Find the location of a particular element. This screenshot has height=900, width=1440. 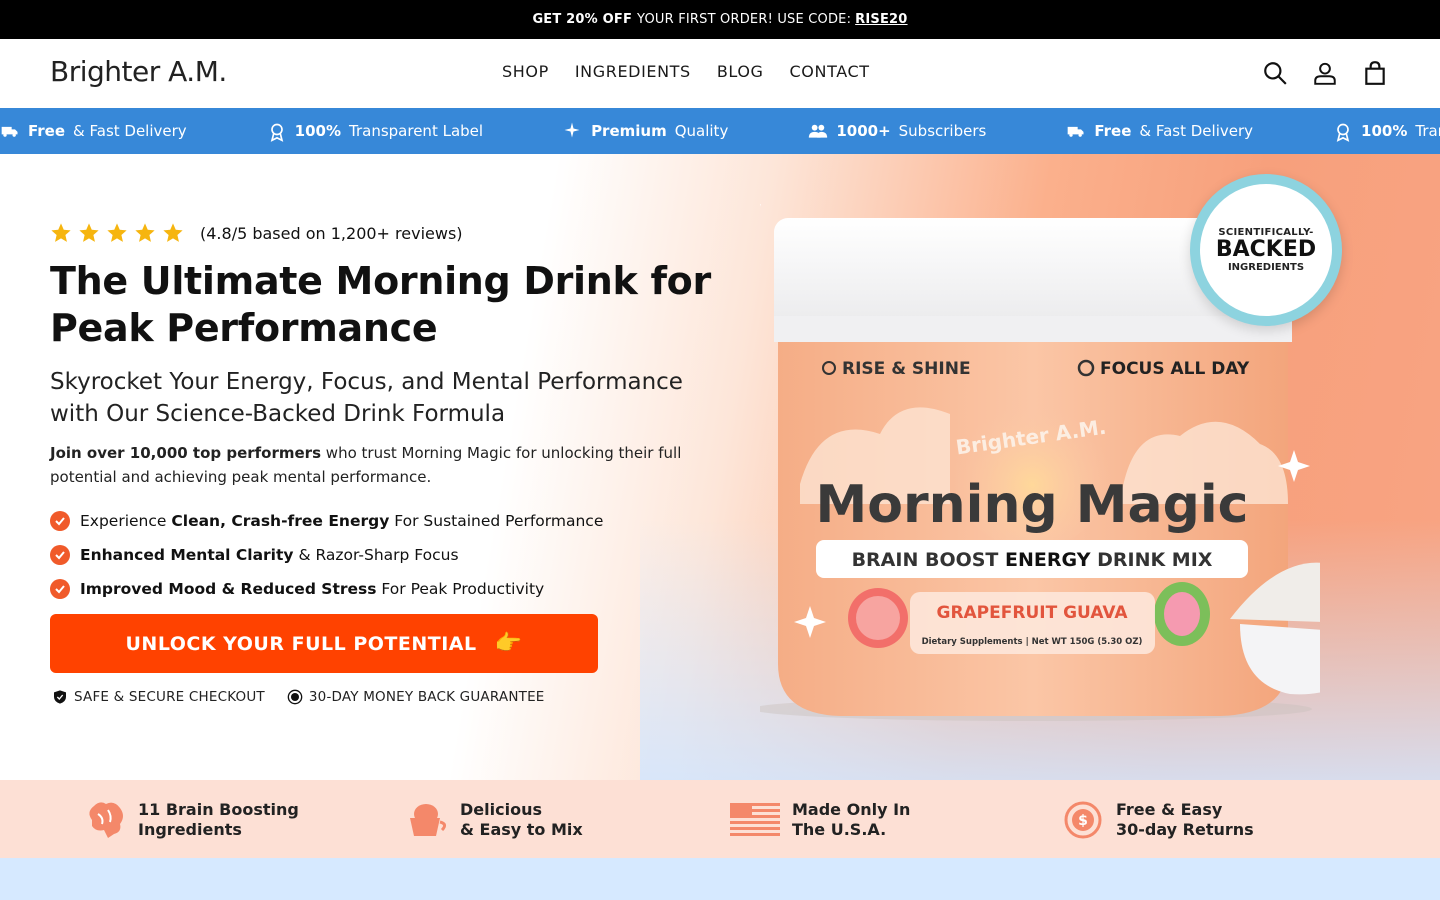

feature-item: Delicious & Easy to Mix is located at coordinates (494, 820).